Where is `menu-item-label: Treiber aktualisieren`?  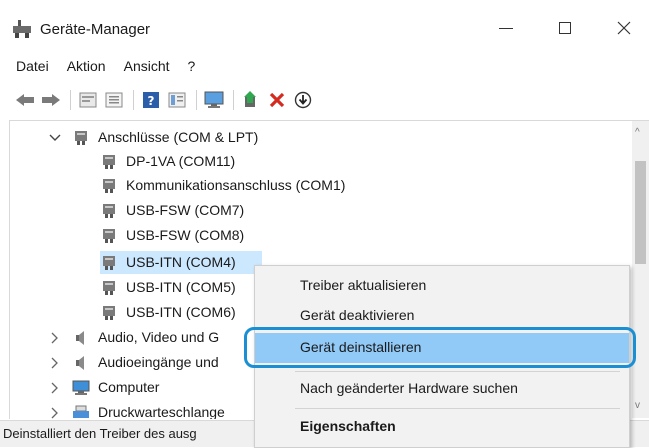
menu-item-label: Treiber aktualisieren is located at coordinates (363, 285).